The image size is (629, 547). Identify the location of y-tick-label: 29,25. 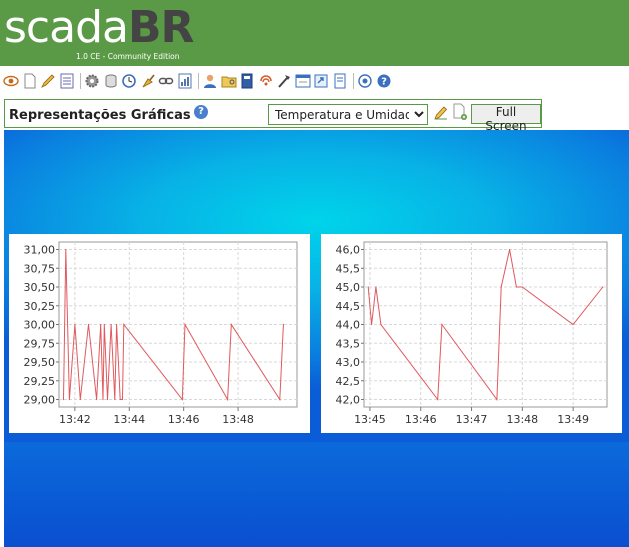
(40, 381).